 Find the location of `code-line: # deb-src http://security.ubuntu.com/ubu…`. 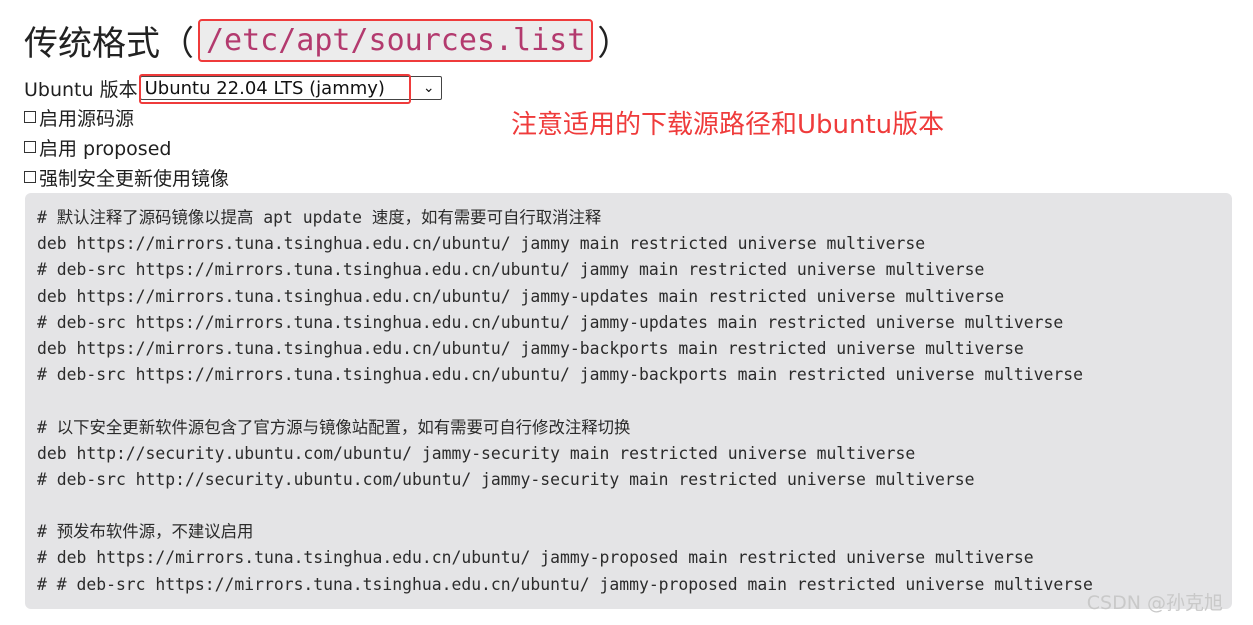

code-line: # deb-src http://security.ubuntu.com/ubu… is located at coordinates (506, 479).